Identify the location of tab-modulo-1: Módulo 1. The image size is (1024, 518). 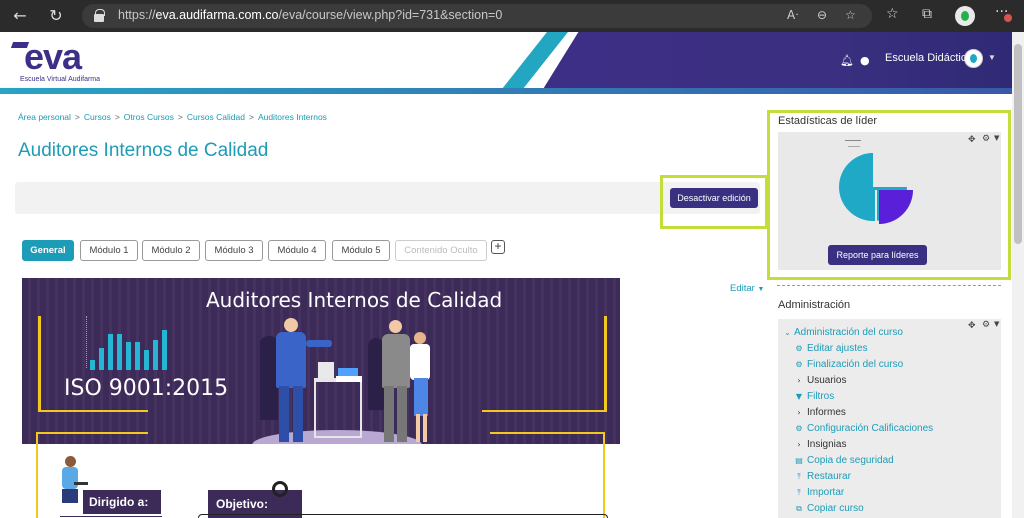
(109, 250).